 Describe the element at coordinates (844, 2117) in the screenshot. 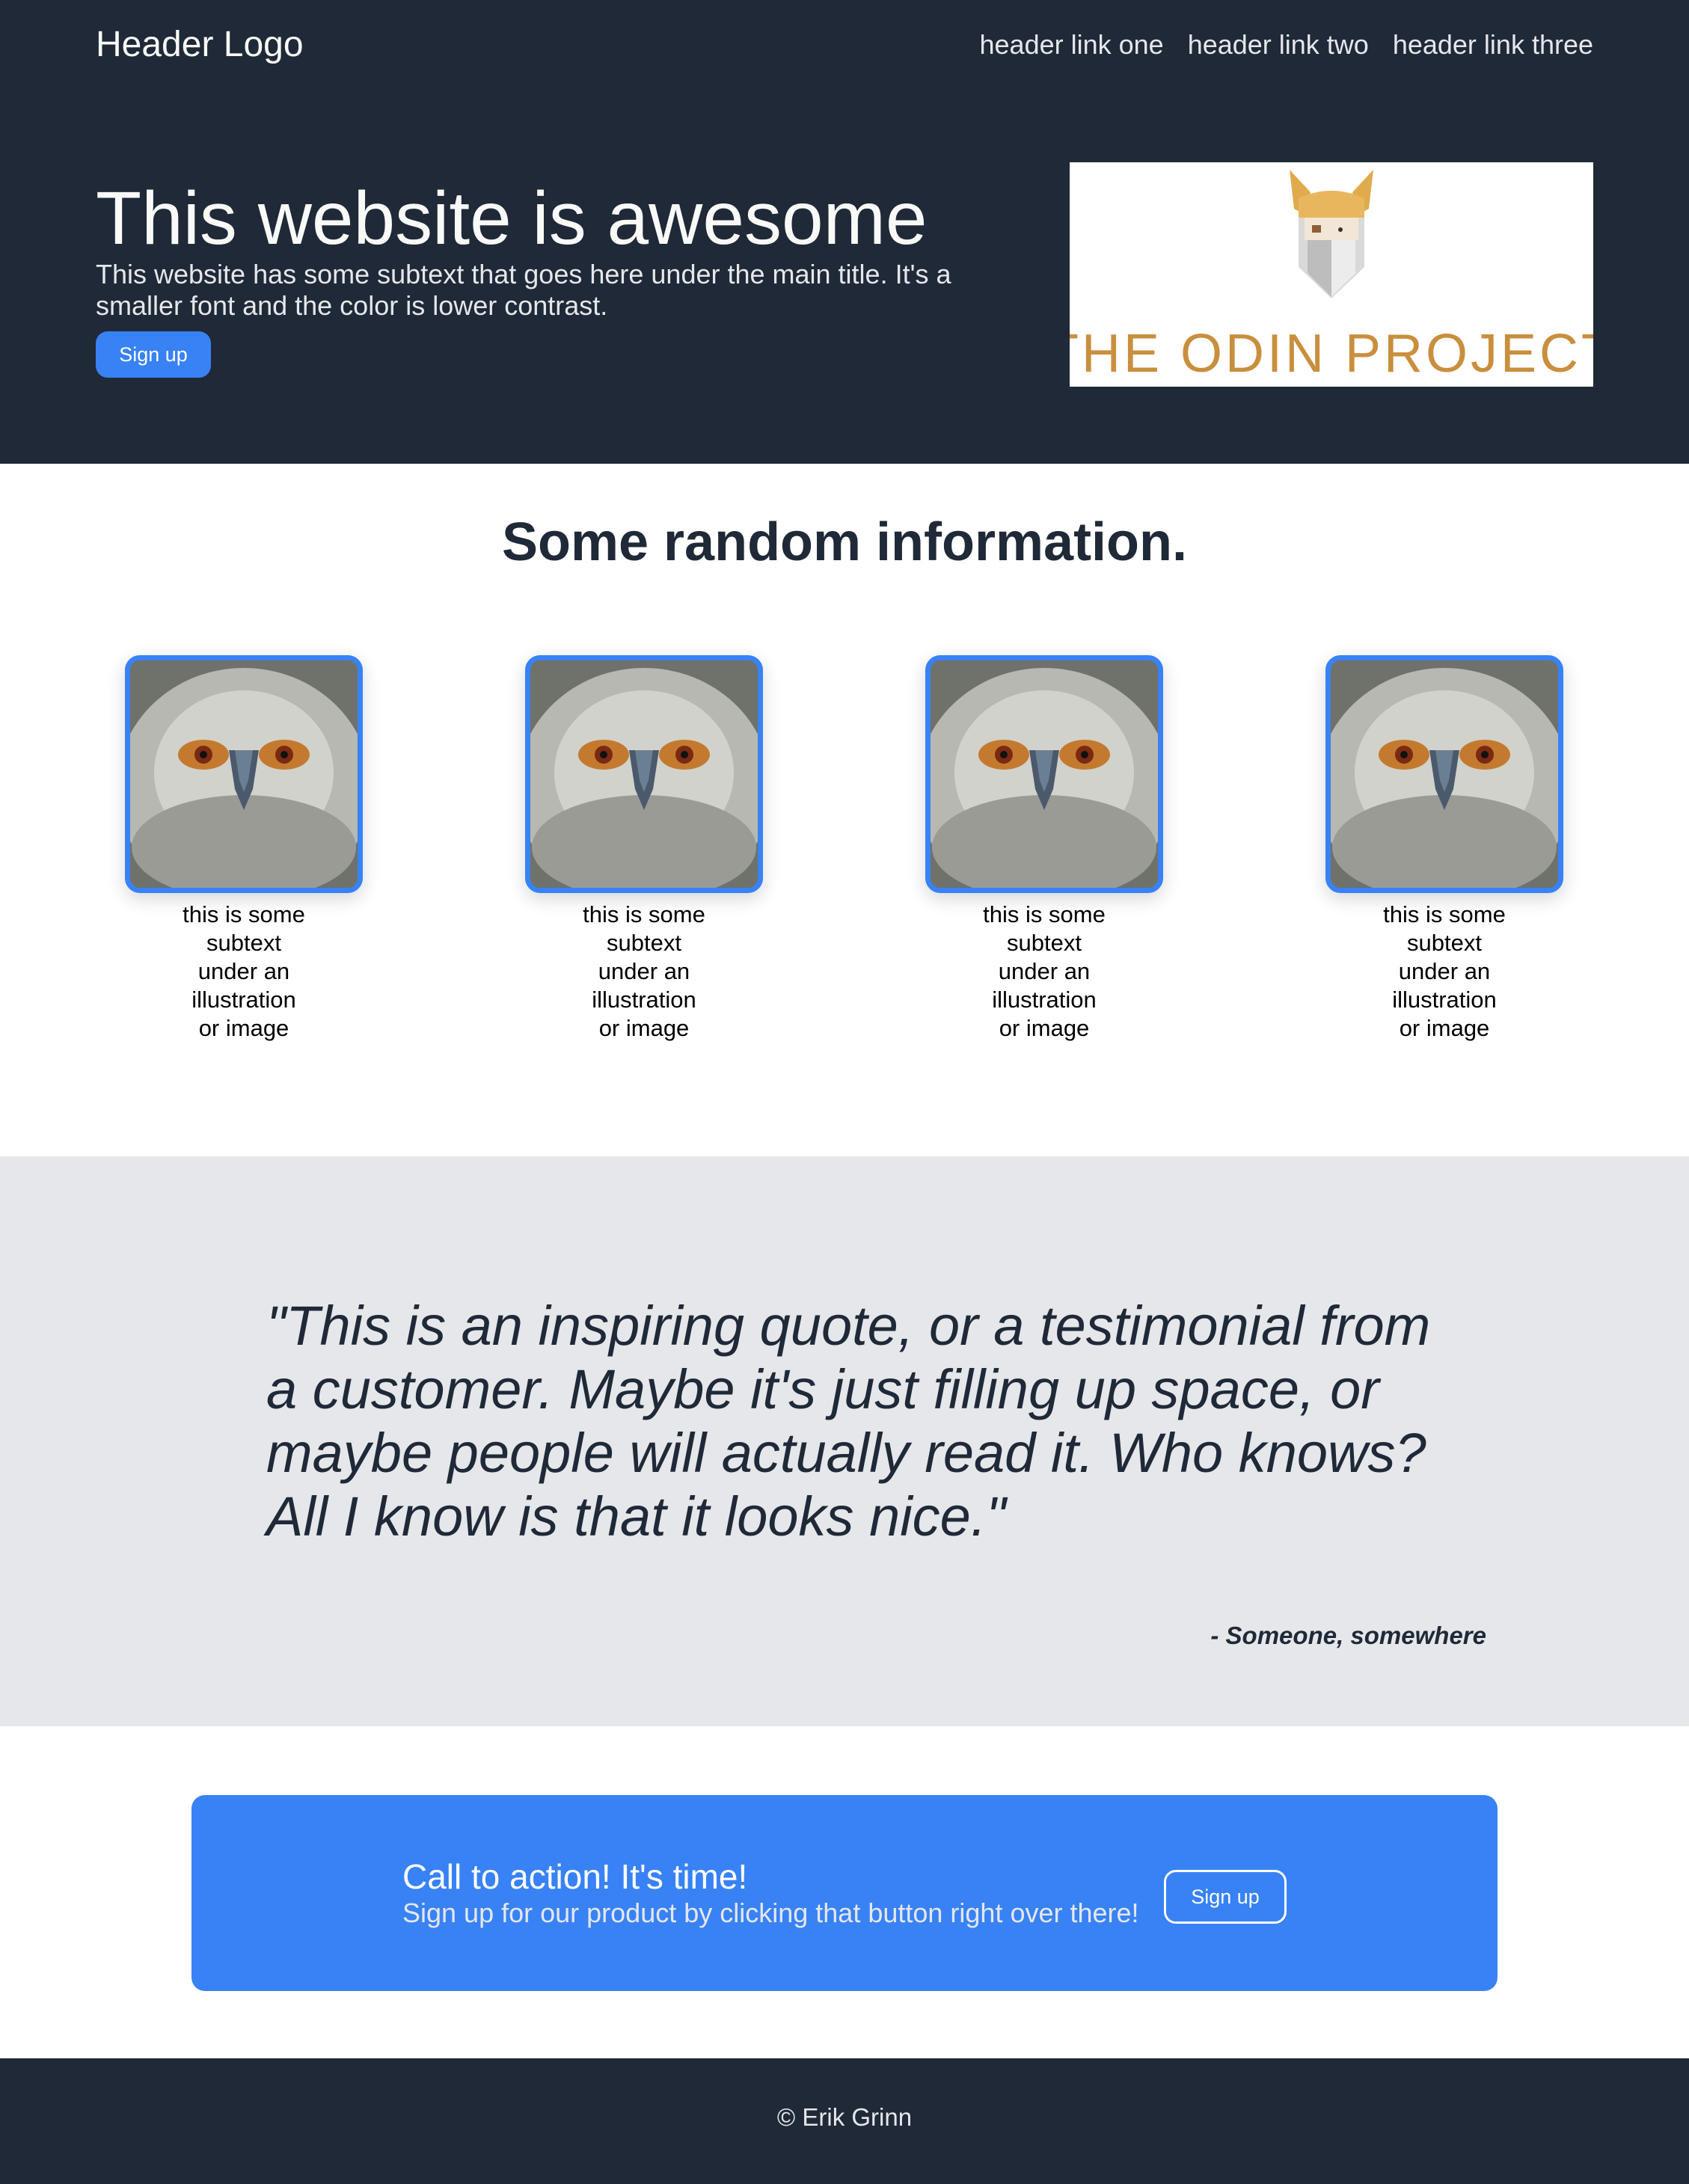

I see `footer-copyright: © Erik Grinn` at that location.